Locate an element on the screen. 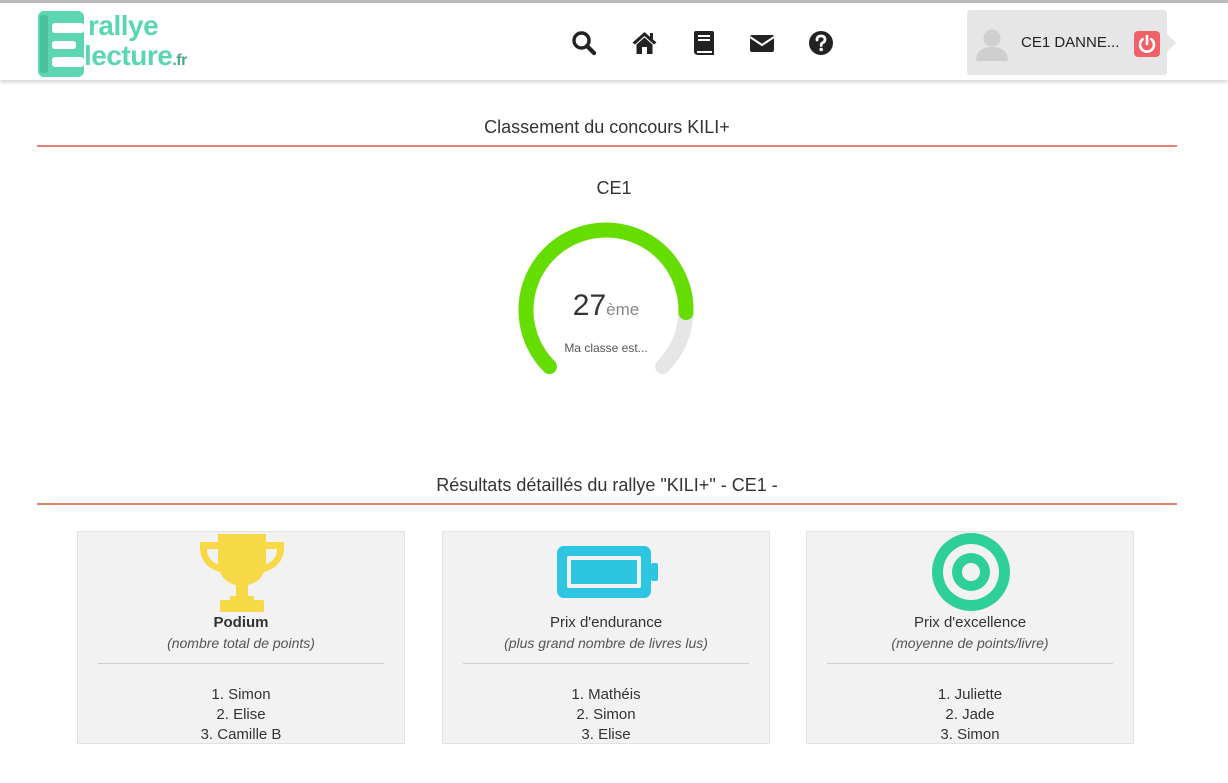 The height and width of the screenshot is (783, 1228). rank-suffix: ème is located at coordinates (623, 309).